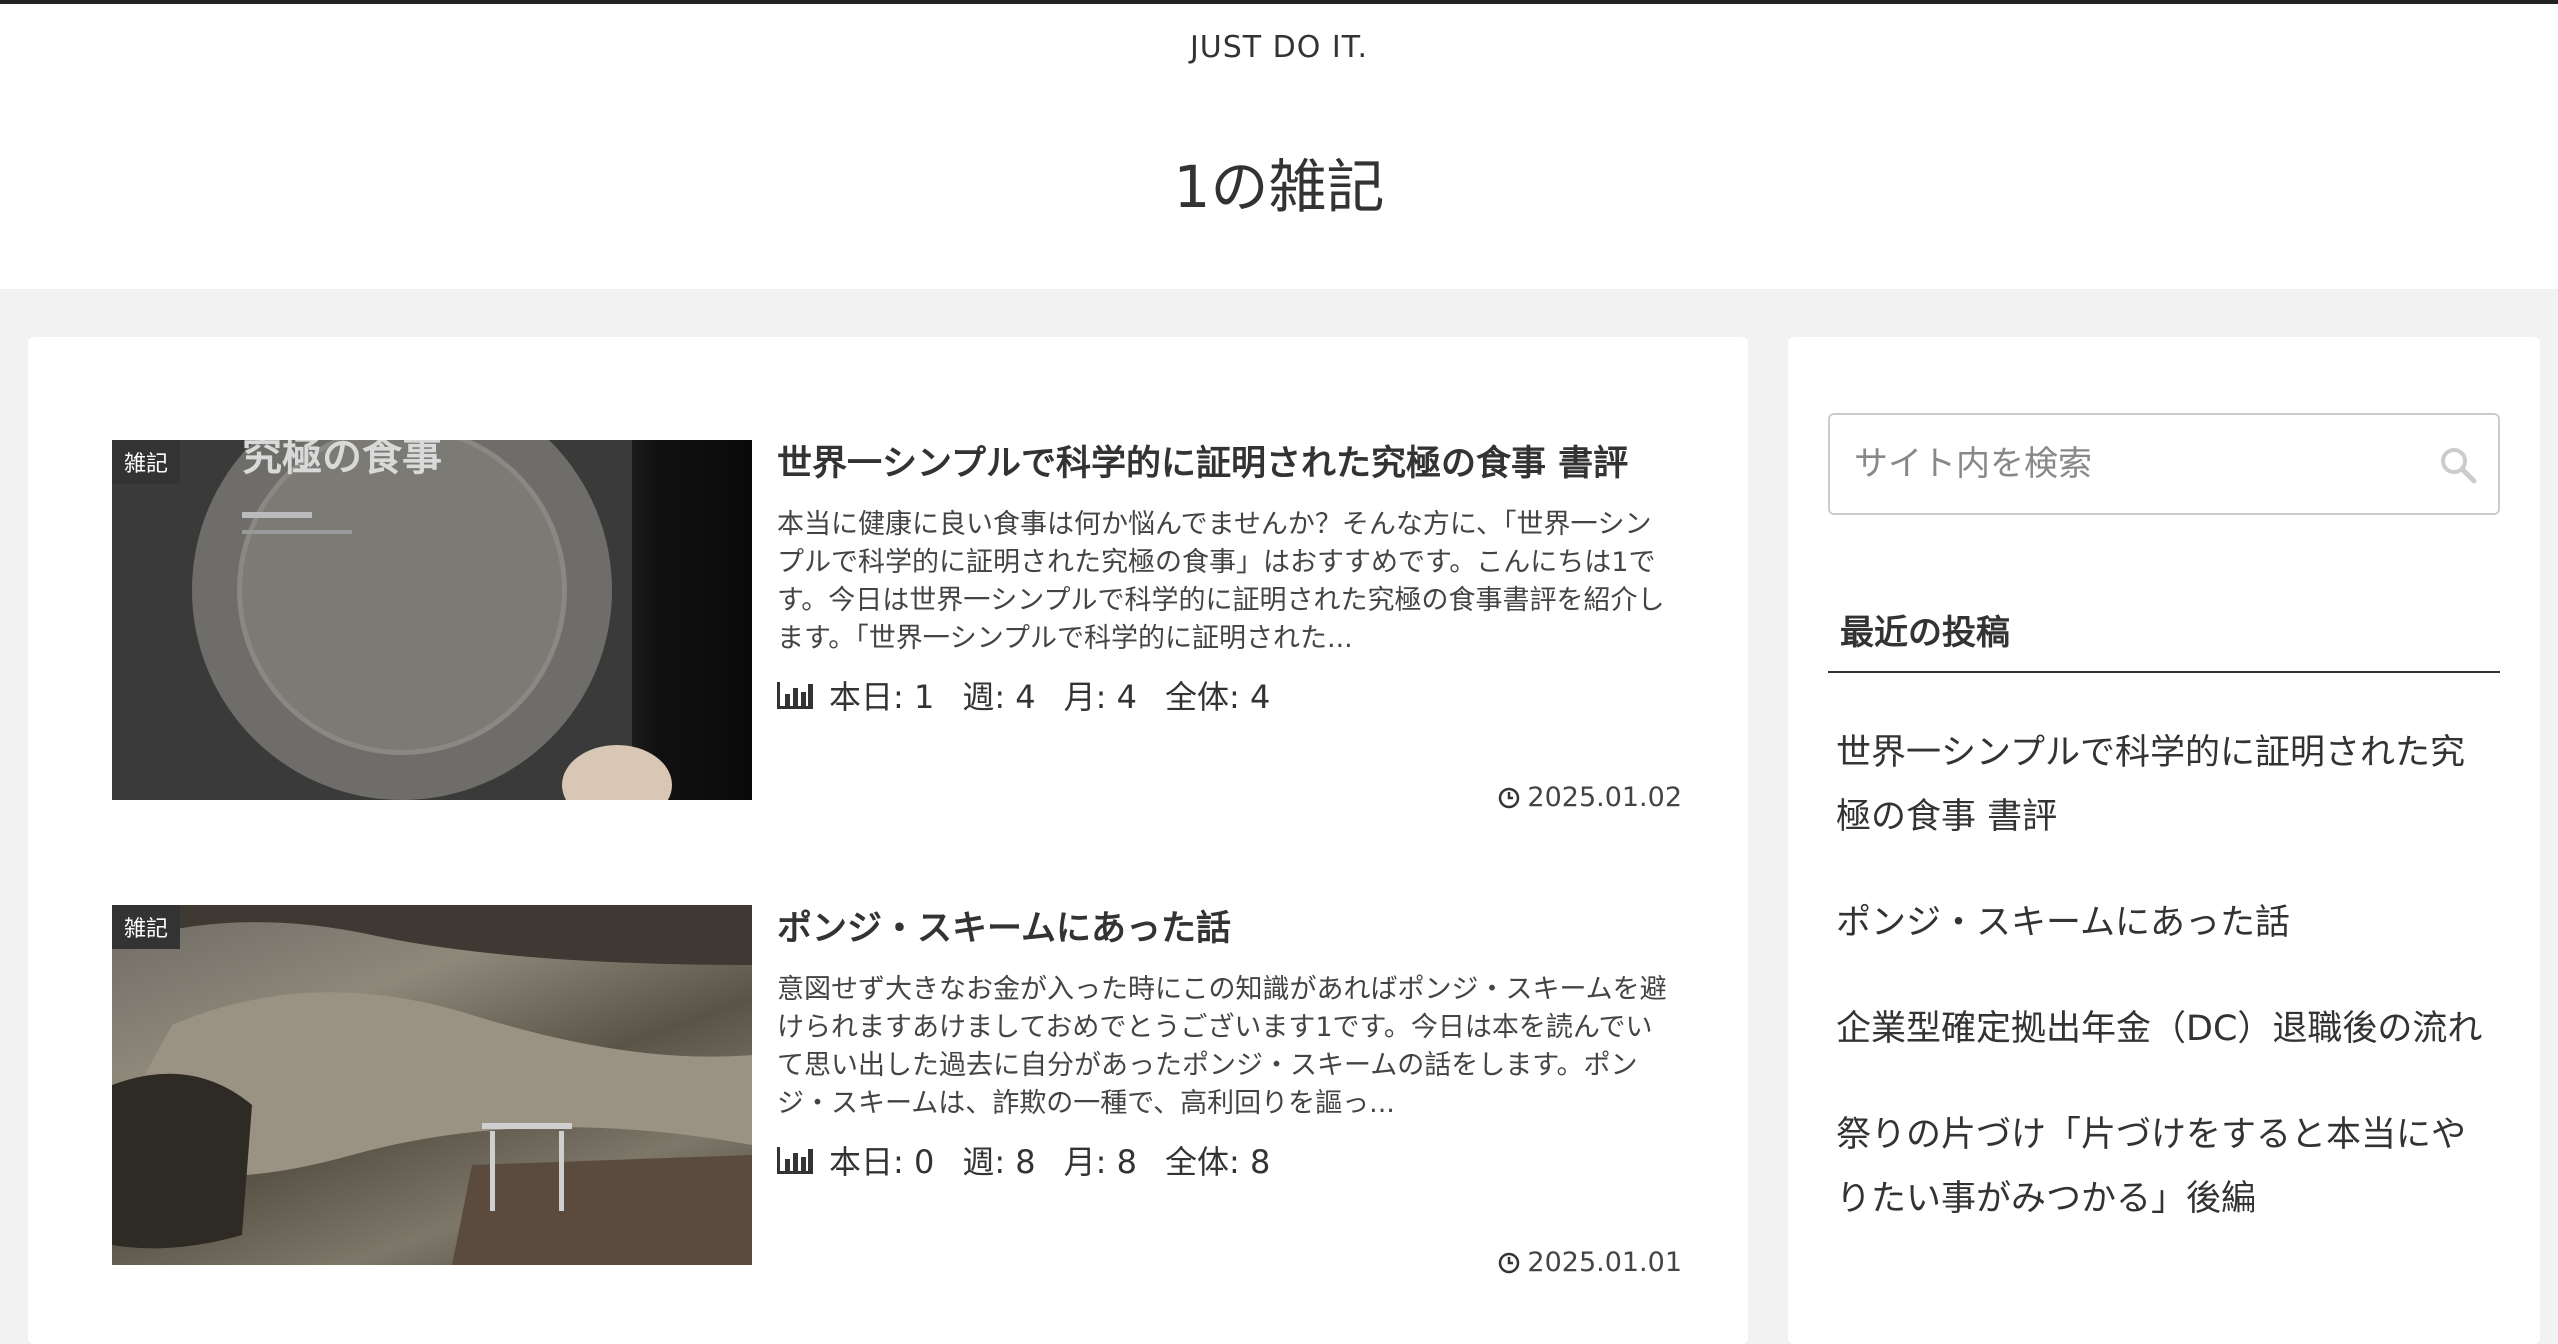 The height and width of the screenshot is (1344, 2558). I want to click on search-box, so click(2164, 464).